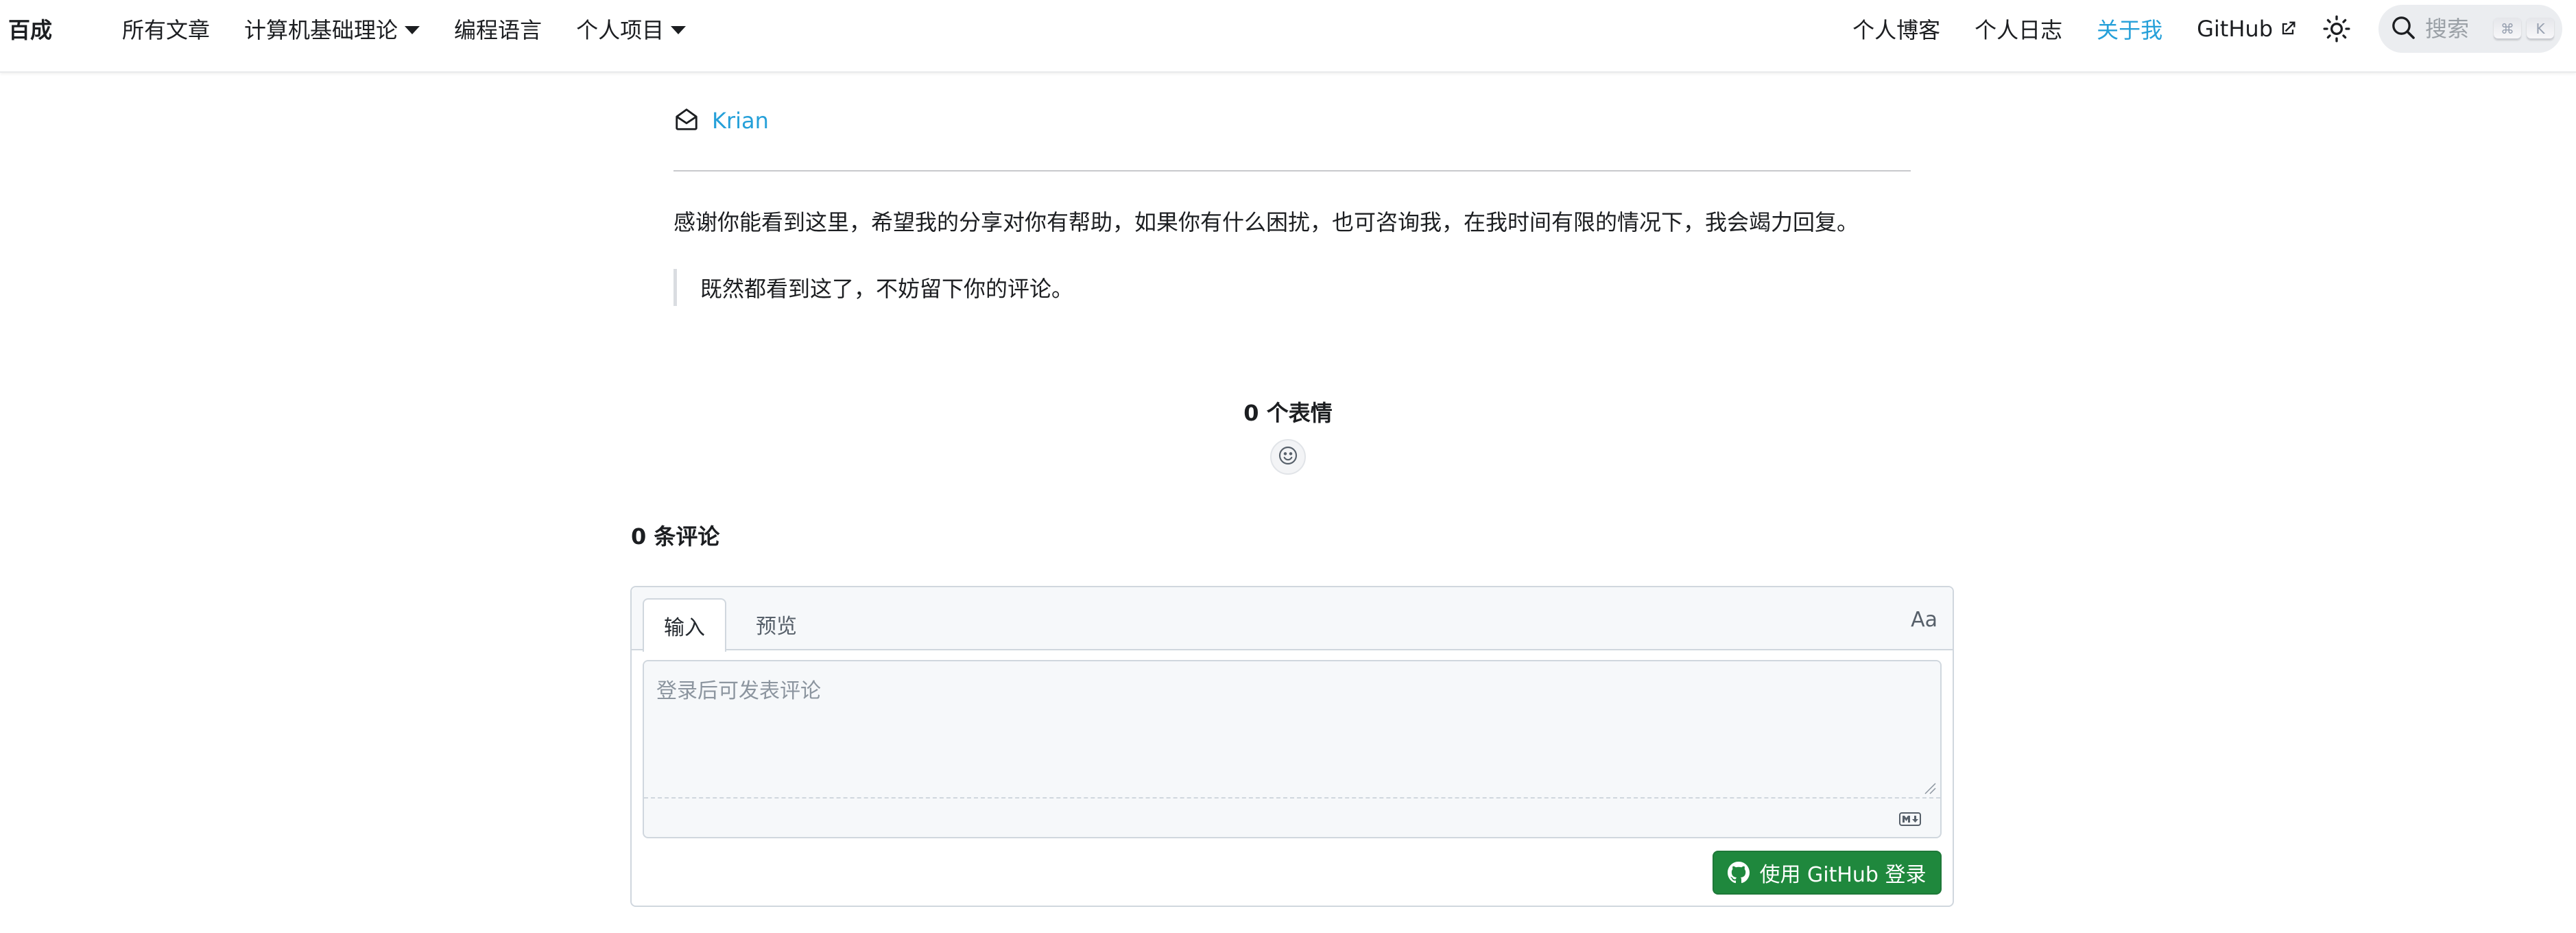 The width and height of the screenshot is (2576, 933). I want to click on divider, so click(1292, 171).